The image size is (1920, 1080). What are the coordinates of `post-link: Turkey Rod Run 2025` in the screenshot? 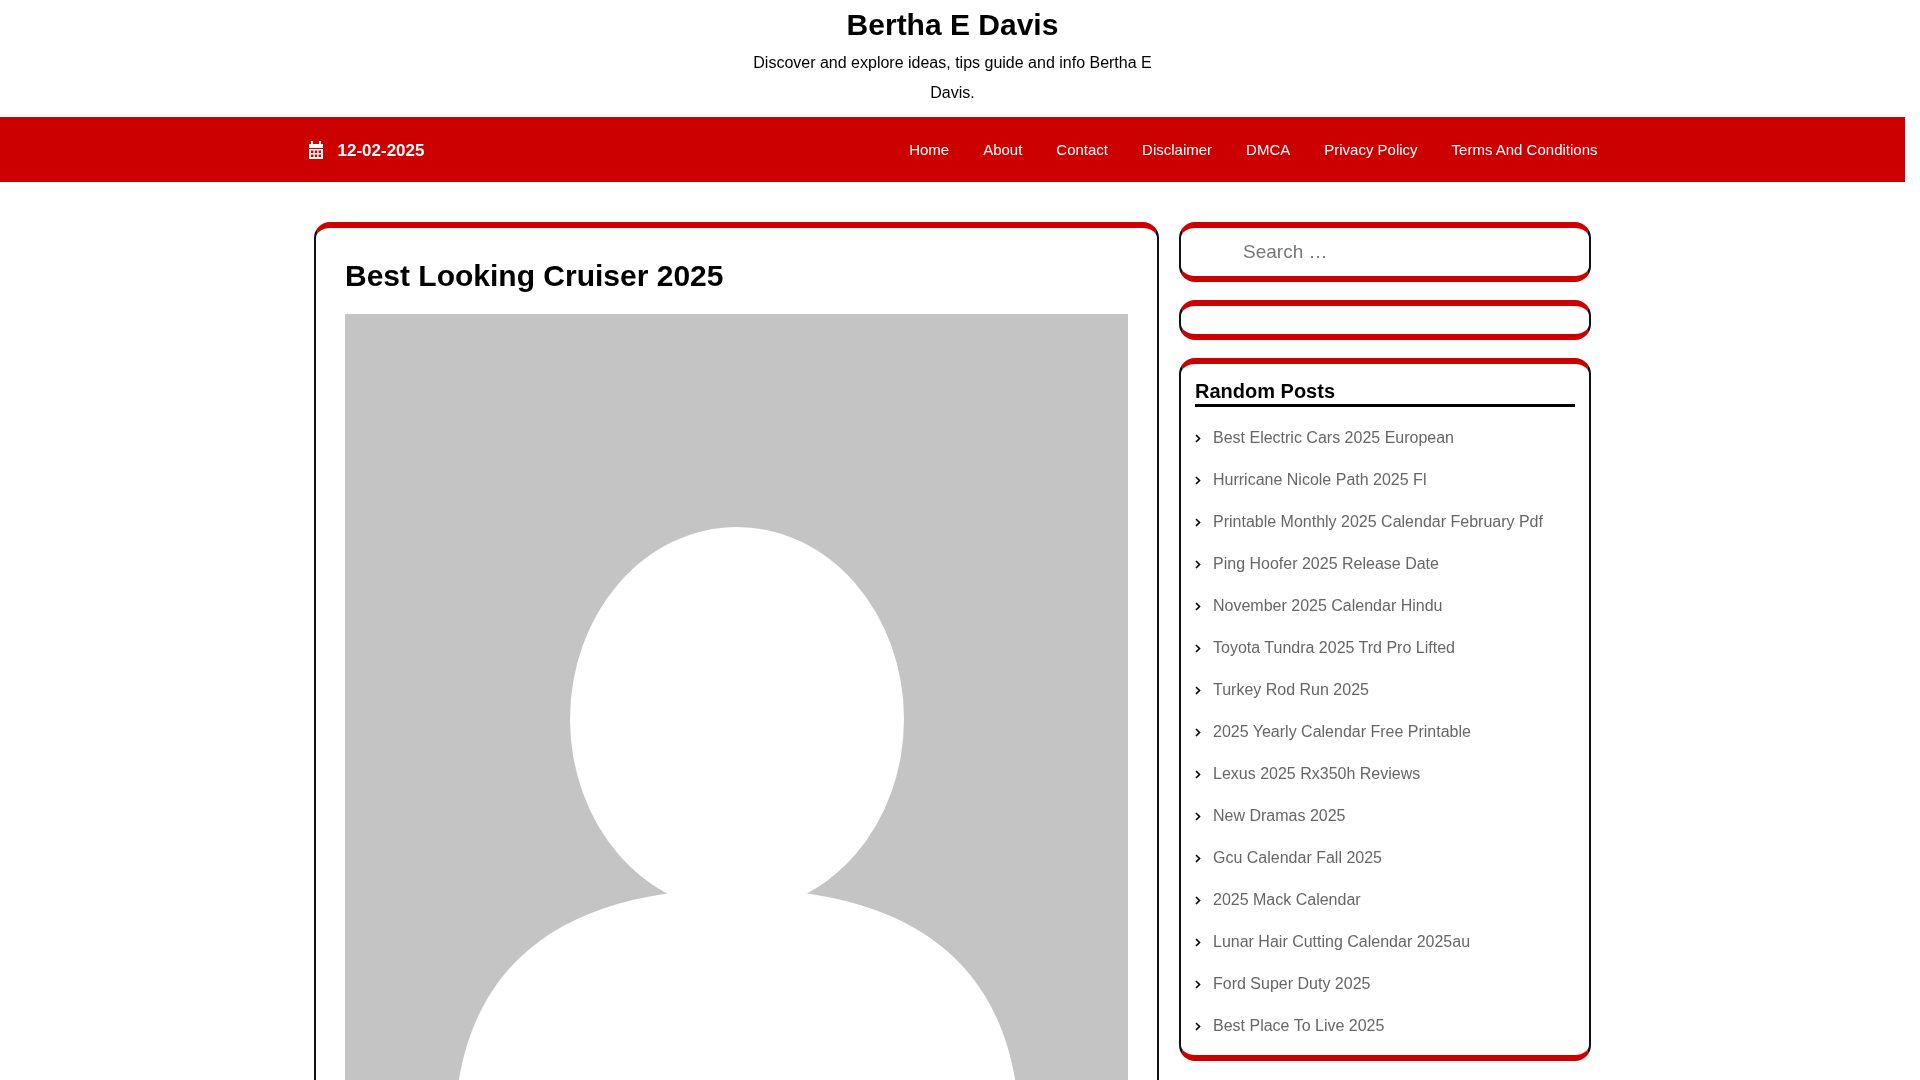 It's located at (1291, 690).